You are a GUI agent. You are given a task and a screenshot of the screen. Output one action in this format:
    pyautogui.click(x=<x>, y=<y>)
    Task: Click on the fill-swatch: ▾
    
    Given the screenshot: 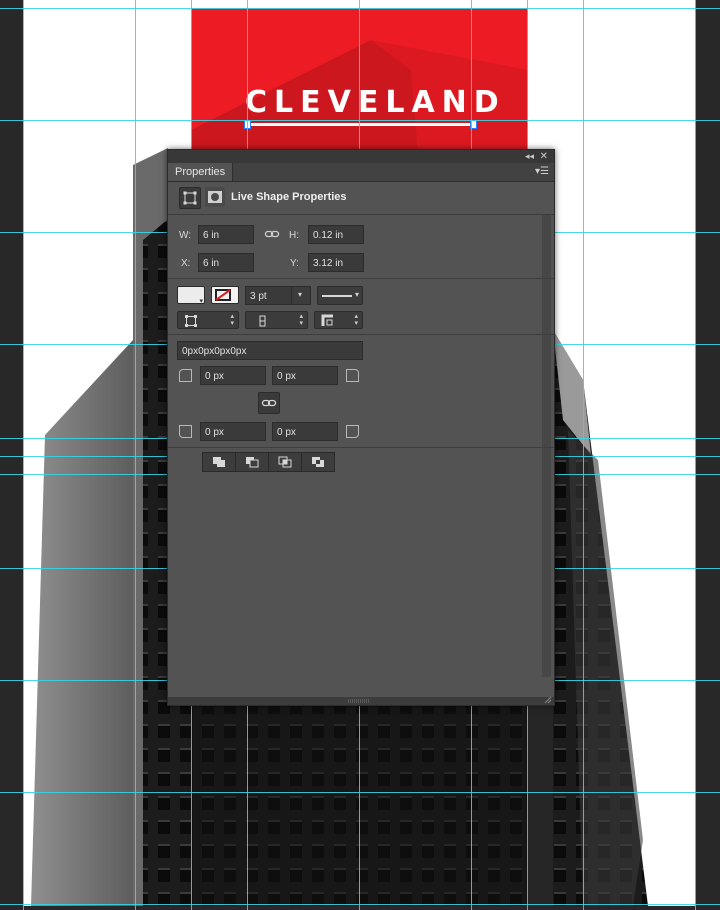 What is the action you would take?
    pyautogui.click(x=191, y=295)
    